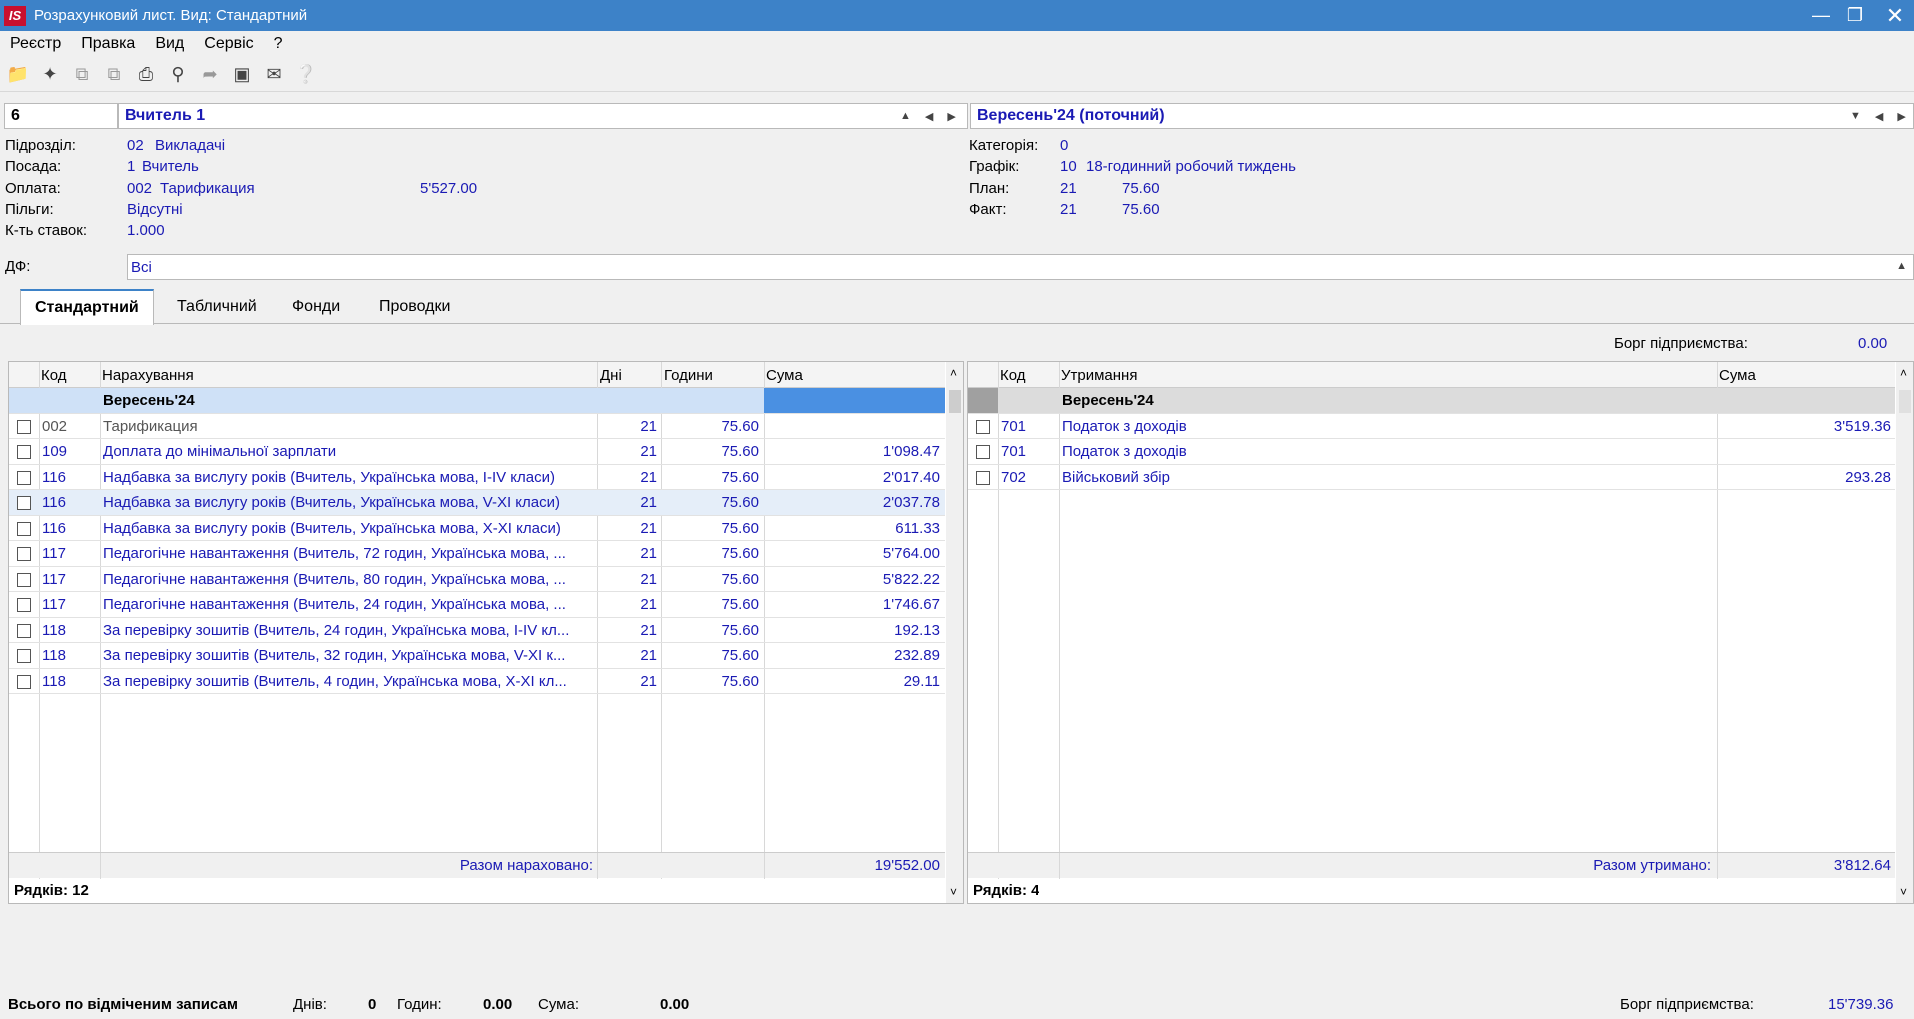 Image resolution: width=1914 pixels, height=1019 pixels. What do you see at coordinates (784, 375) in the screenshot?
I see `col-sum: Сума` at bounding box center [784, 375].